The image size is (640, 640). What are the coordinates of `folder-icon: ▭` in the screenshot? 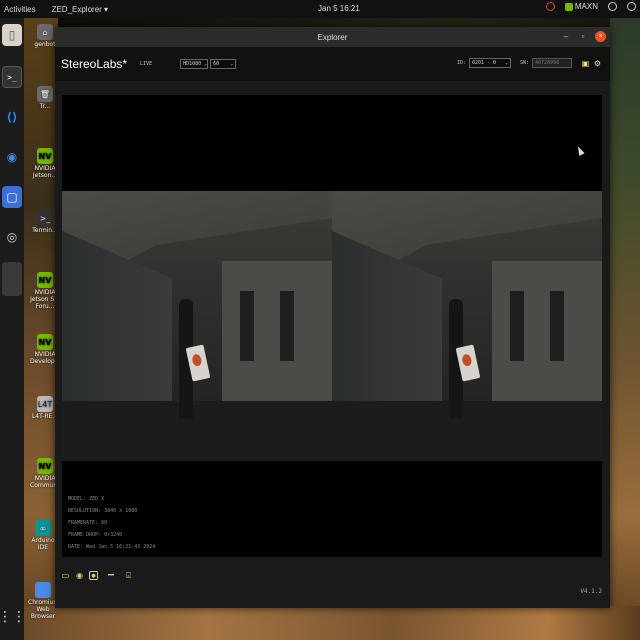 It's located at (65, 575).